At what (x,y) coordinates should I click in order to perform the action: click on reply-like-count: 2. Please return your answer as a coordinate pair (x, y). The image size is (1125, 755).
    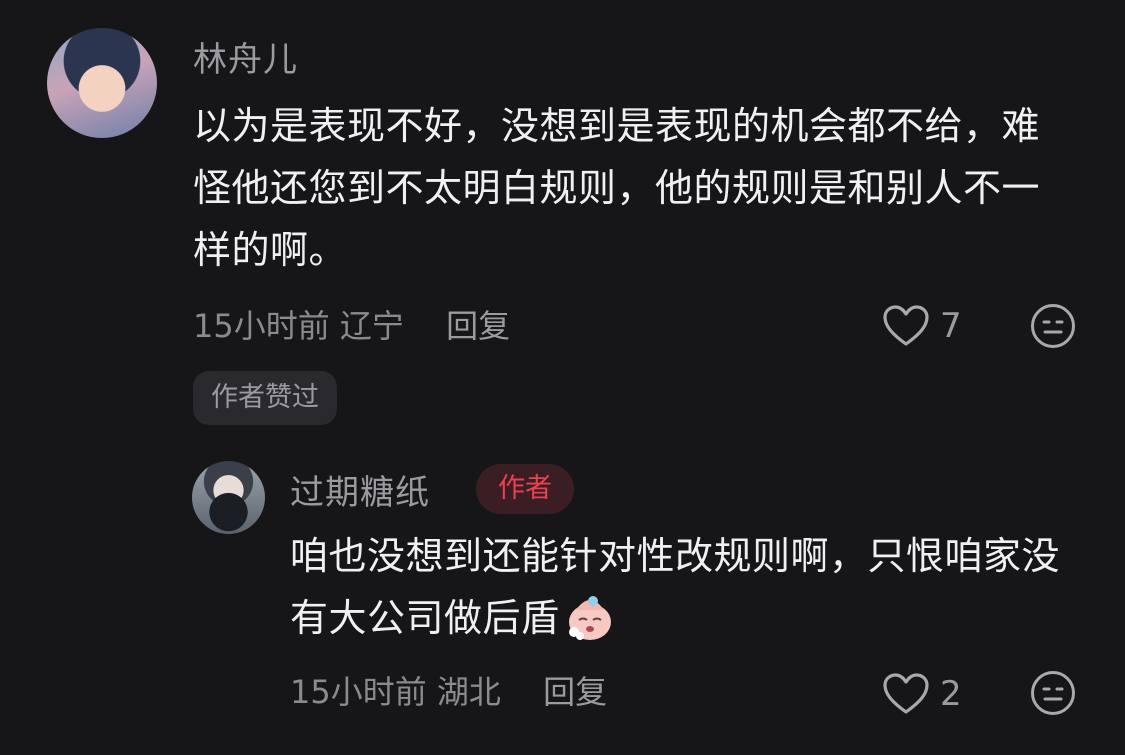
    Looking at the image, I should click on (951, 694).